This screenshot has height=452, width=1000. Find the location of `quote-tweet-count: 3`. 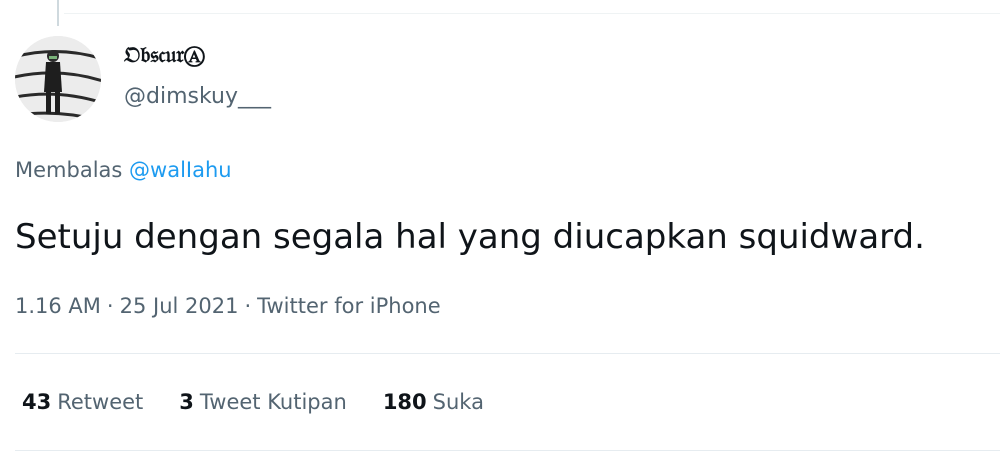

quote-tweet-count: 3 is located at coordinates (186, 402).